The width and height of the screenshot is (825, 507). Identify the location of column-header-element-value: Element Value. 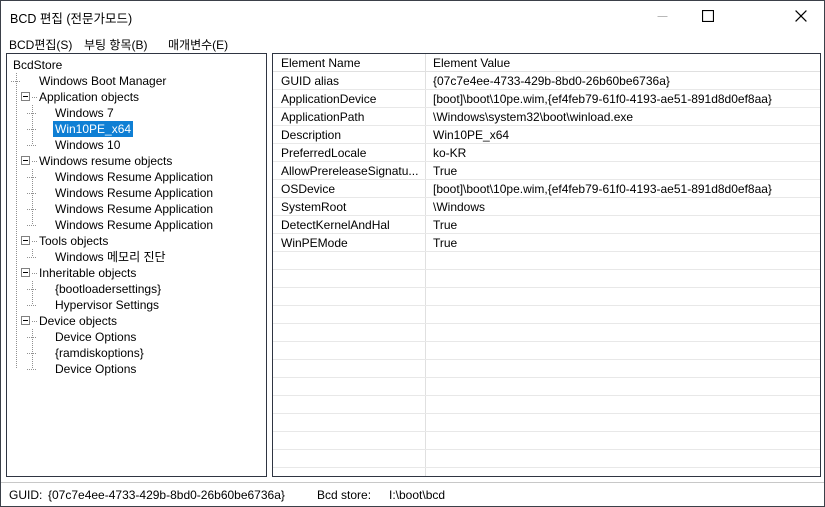
(472, 63).